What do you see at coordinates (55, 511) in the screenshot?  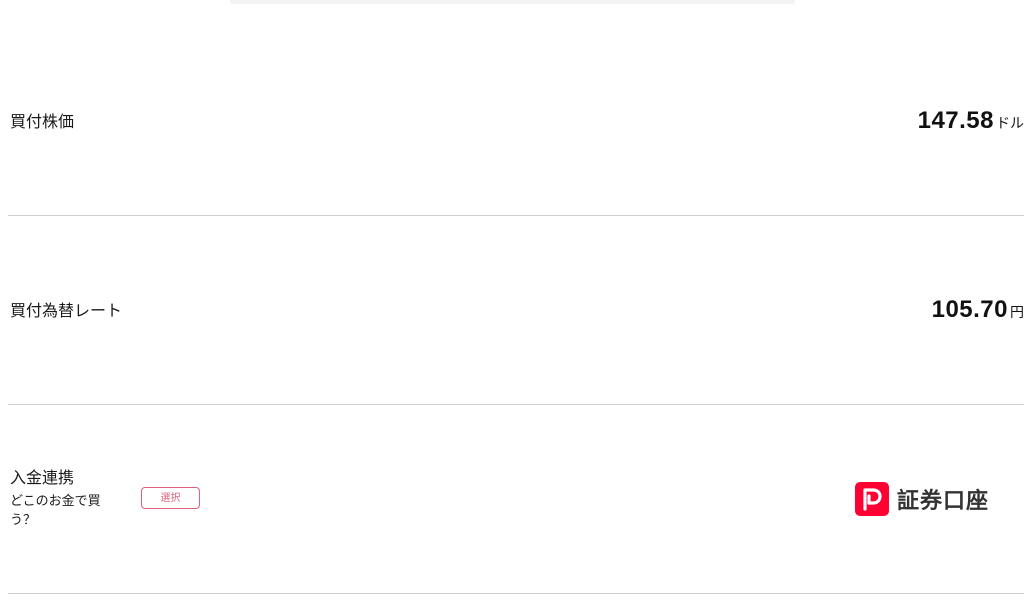 I see `deposit-link-subtitle: どこのお金で買う？` at bounding box center [55, 511].